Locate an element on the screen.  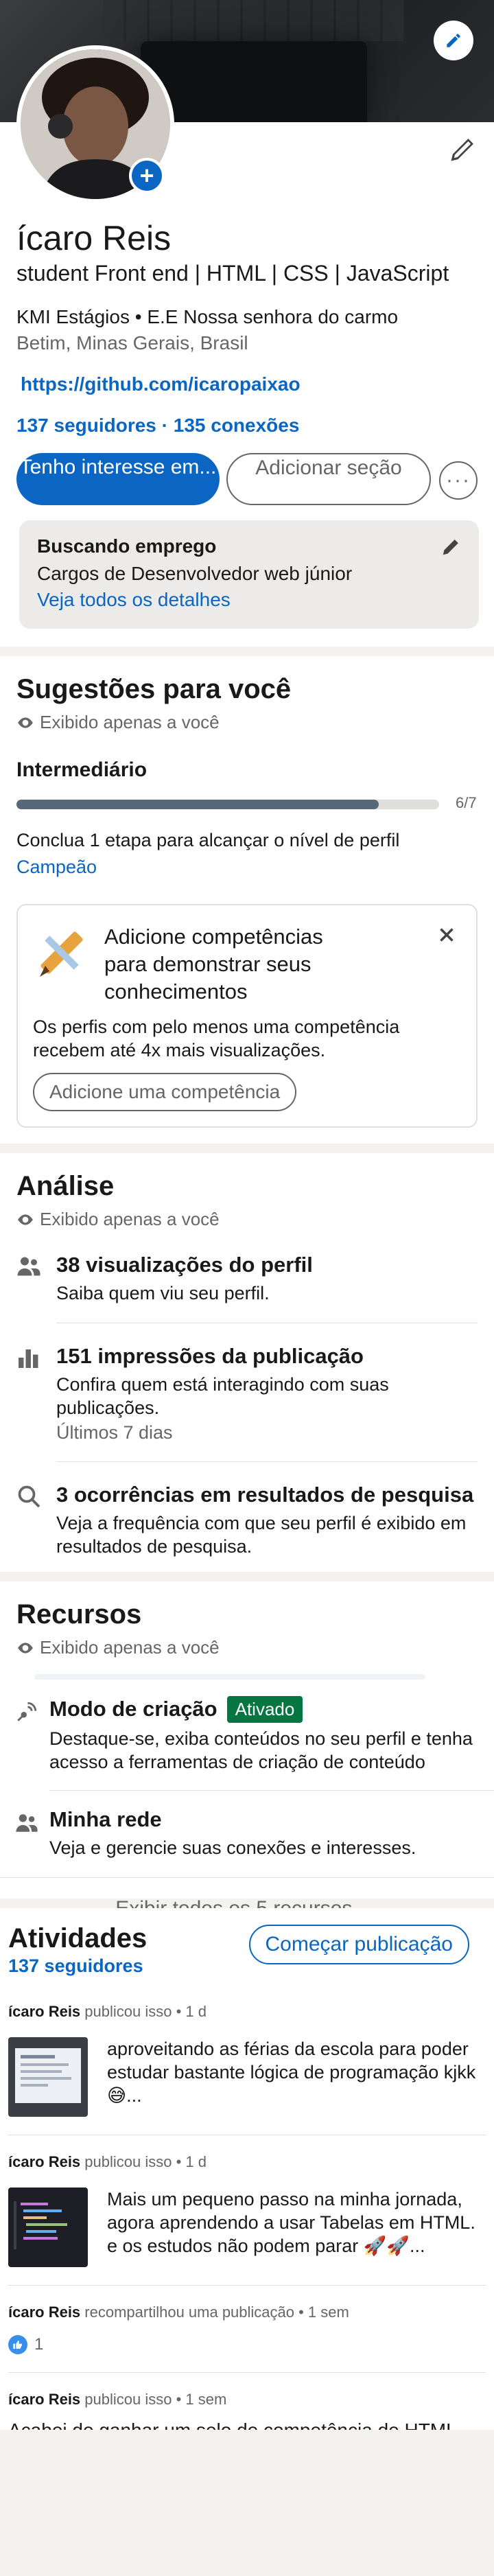
cover-edit-button is located at coordinates (453, 40).